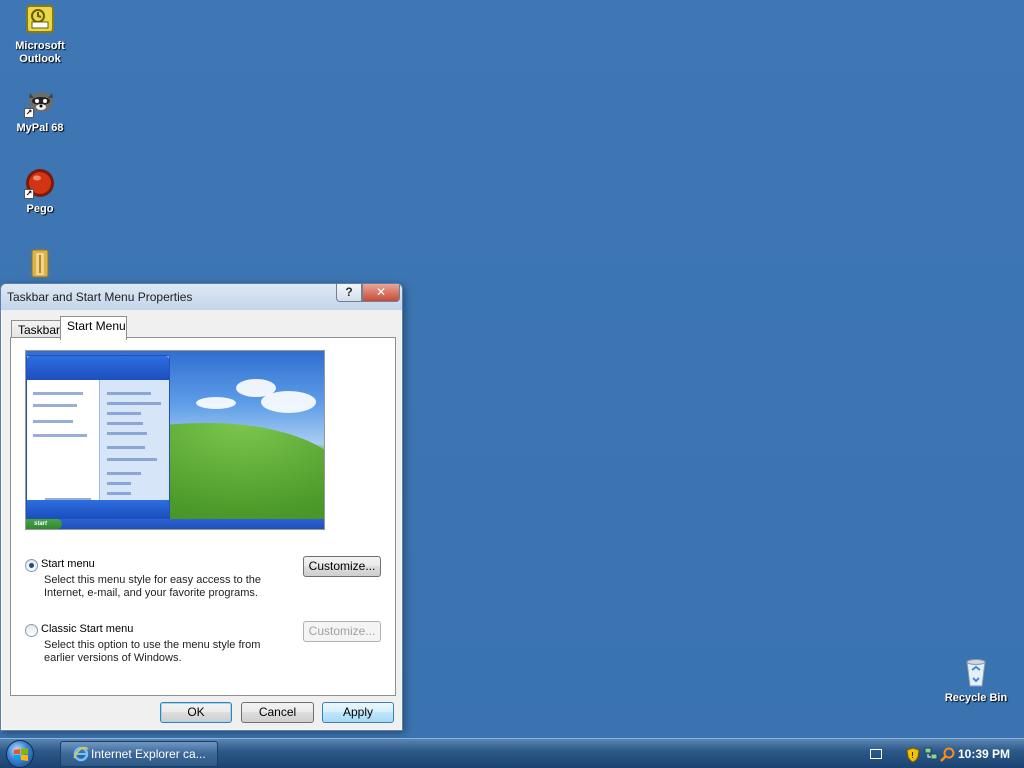 This screenshot has height=768, width=1024. Describe the element at coordinates (876, 754) in the screenshot. I see `keyboard-icon` at that location.